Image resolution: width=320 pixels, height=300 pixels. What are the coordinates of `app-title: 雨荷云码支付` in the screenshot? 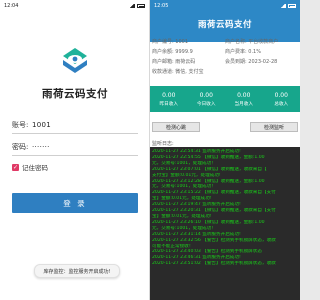 It's located at (75, 94).